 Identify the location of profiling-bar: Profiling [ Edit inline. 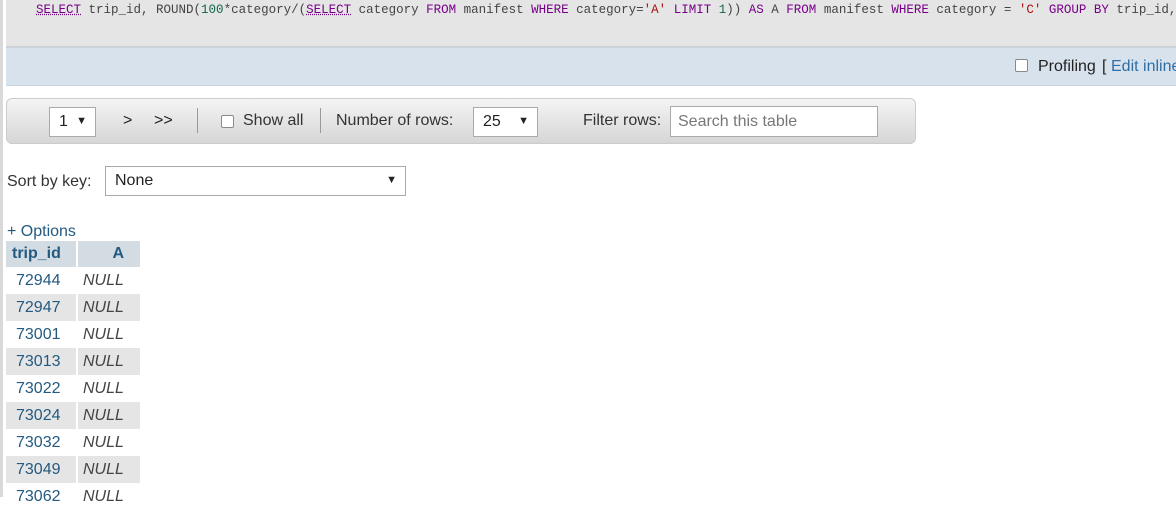
(591, 66).